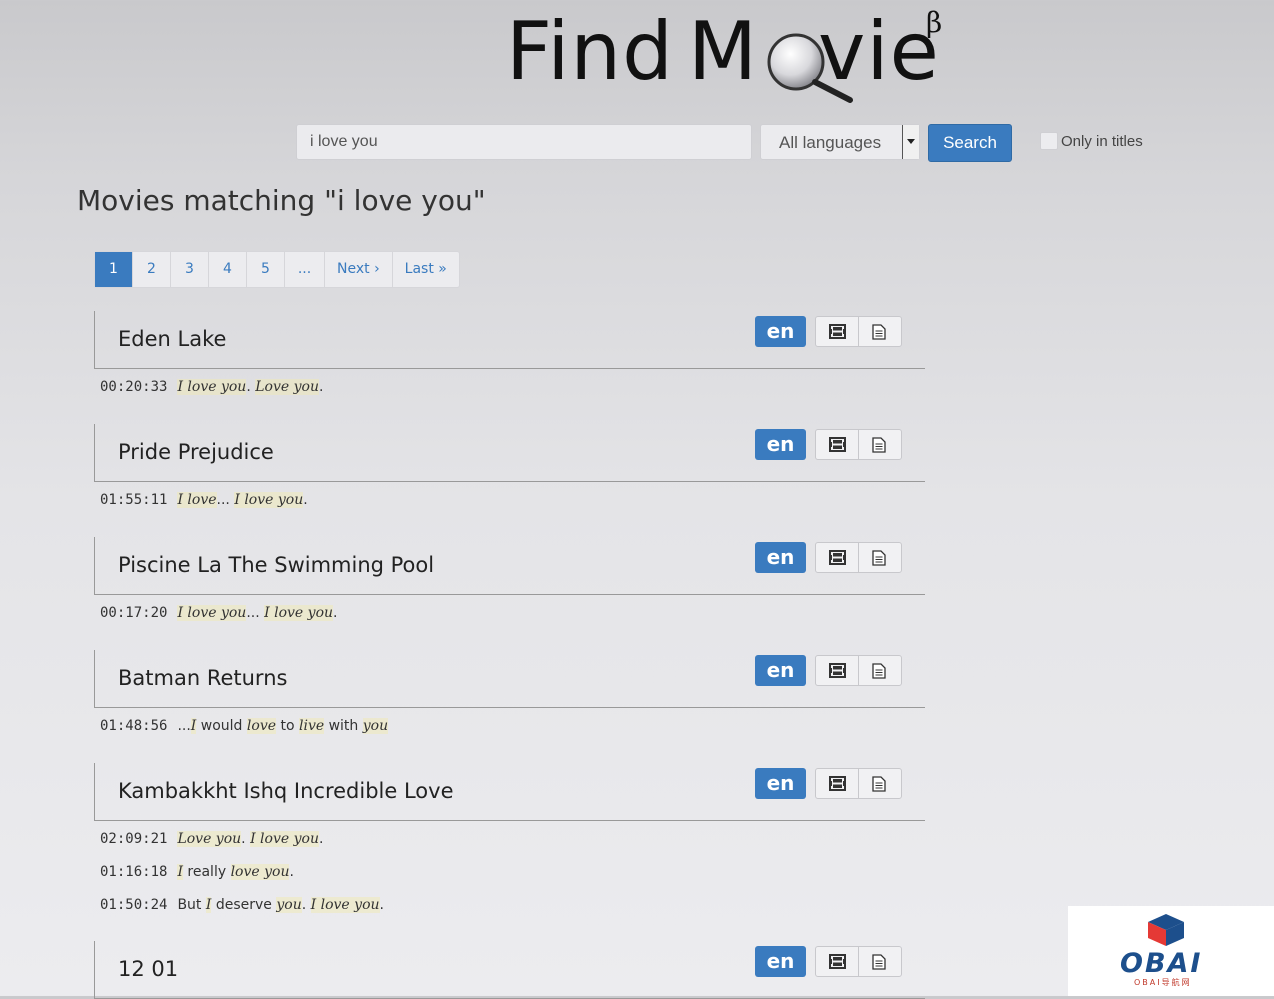 The width and height of the screenshot is (1274, 999). Describe the element at coordinates (286, 791) in the screenshot. I see `movie-title-link: Kambakkht Ishq Incredible Love` at that location.